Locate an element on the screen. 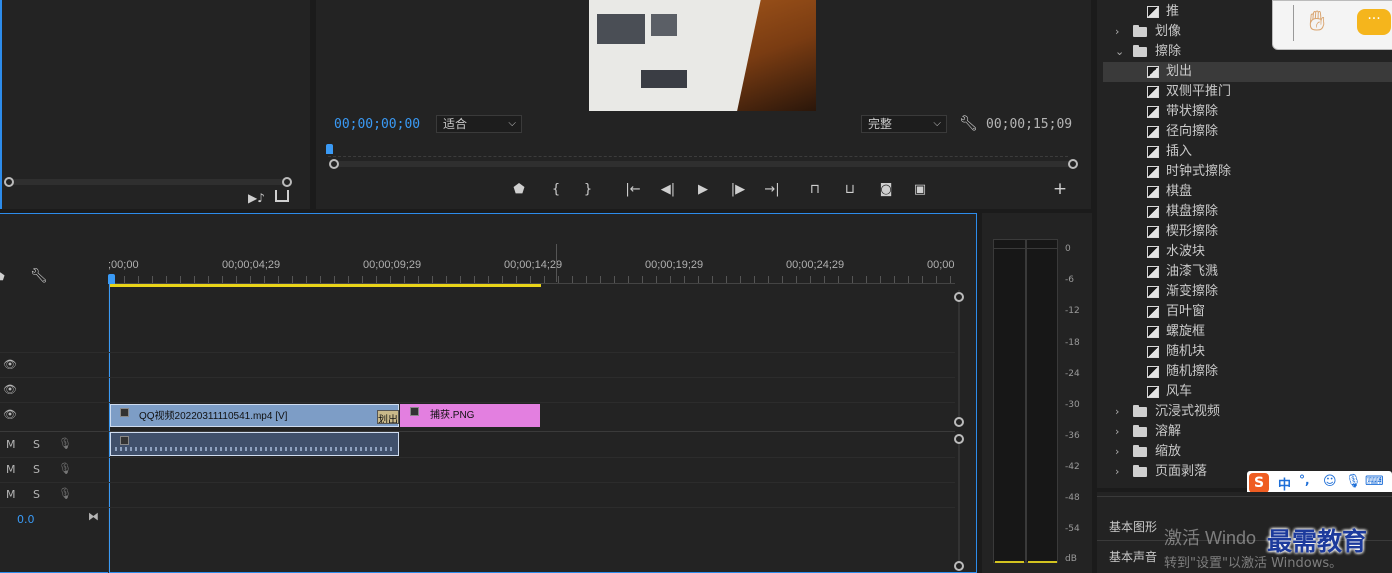 The image size is (1392, 573). go-to-out-icon: →| is located at coordinates (772, 189).